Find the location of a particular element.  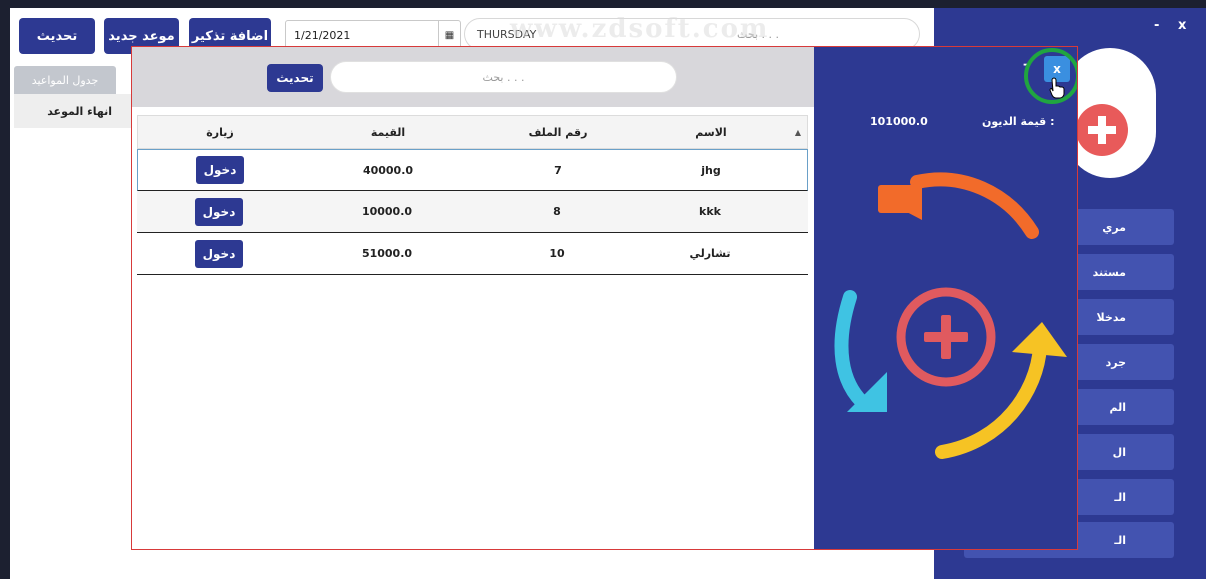

dialog-search-input: بحث . . . is located at coordinates (503, 77).